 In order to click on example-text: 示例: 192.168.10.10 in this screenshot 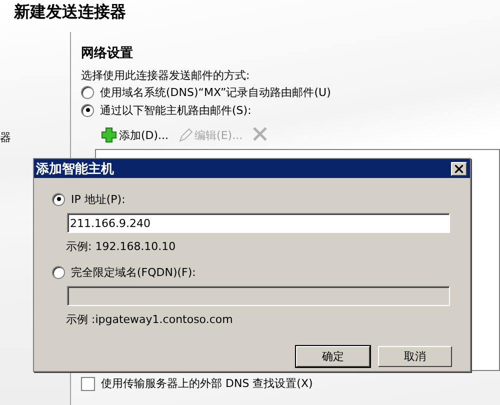, I will do `click(121, 247)`.